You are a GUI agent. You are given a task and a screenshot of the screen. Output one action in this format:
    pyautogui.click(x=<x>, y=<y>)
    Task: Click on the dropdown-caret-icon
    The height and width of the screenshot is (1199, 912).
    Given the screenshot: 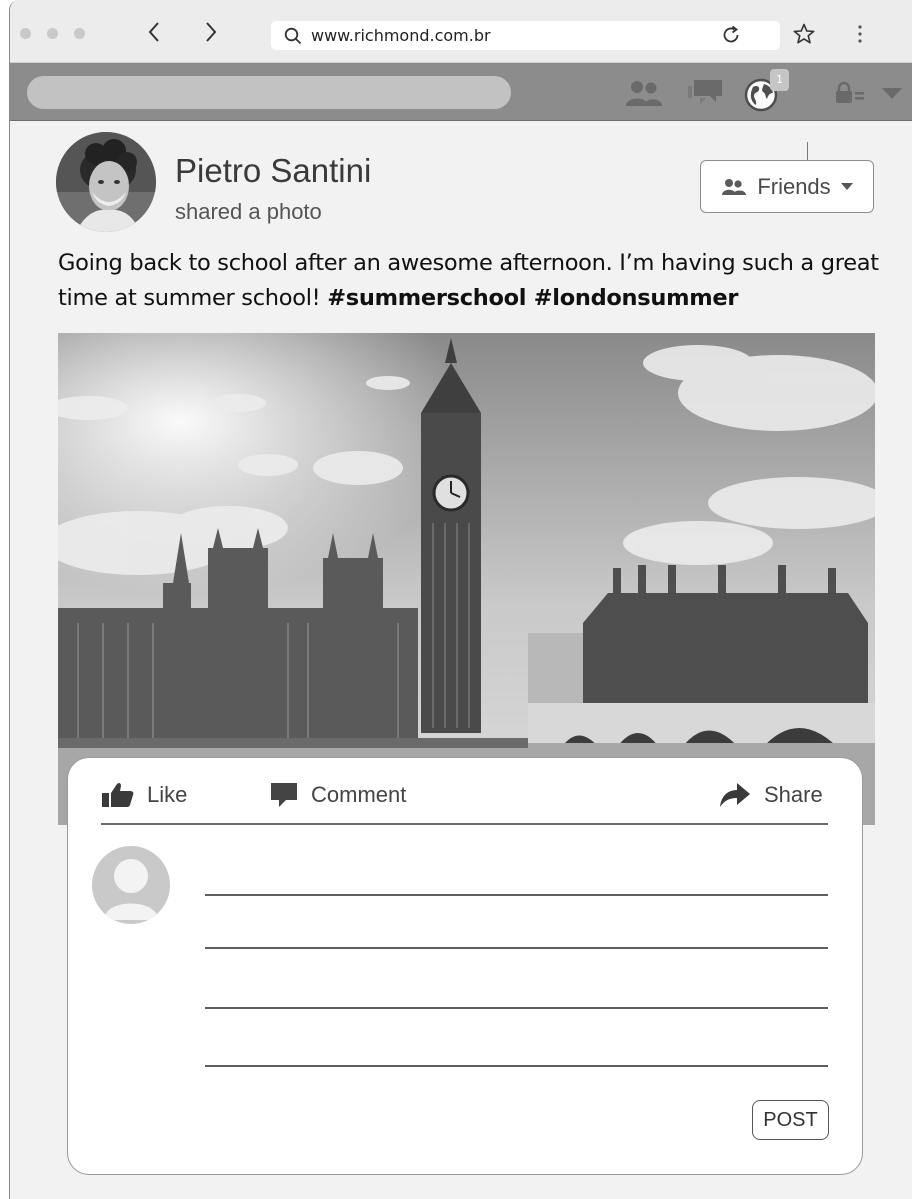 What is the action you would take?
    pyautogui.click(x=892, y=93)
    